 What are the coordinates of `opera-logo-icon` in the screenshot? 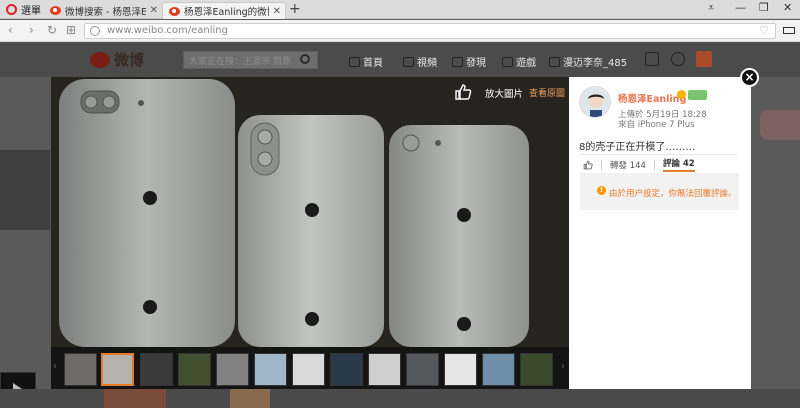 It's located at (11, 9).